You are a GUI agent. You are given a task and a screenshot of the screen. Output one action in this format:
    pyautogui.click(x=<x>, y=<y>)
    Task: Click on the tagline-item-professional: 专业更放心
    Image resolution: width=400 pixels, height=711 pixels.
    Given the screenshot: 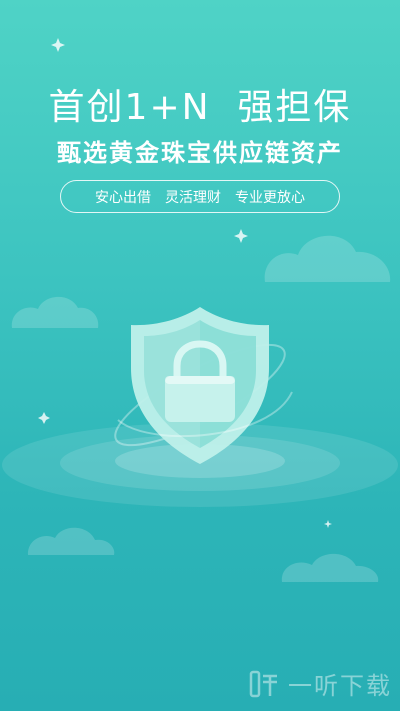 What is the action you would take?
    pyautogui.click(x=270, y=197)
    